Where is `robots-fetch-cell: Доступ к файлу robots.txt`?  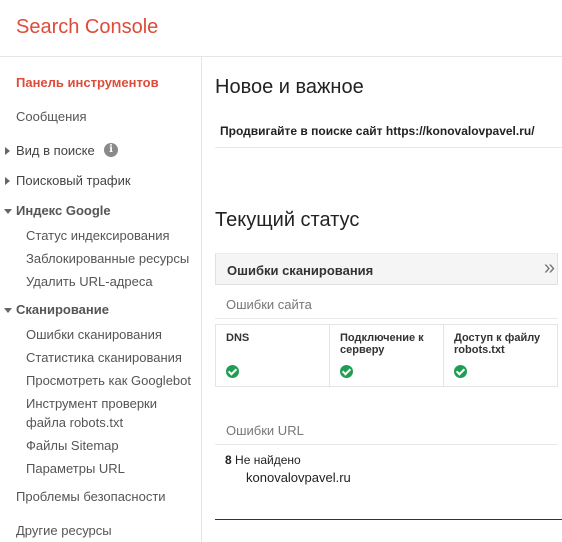
robots-fetch-cell: Доступ к файлу robots.txt is located at coordinates (500, 355).